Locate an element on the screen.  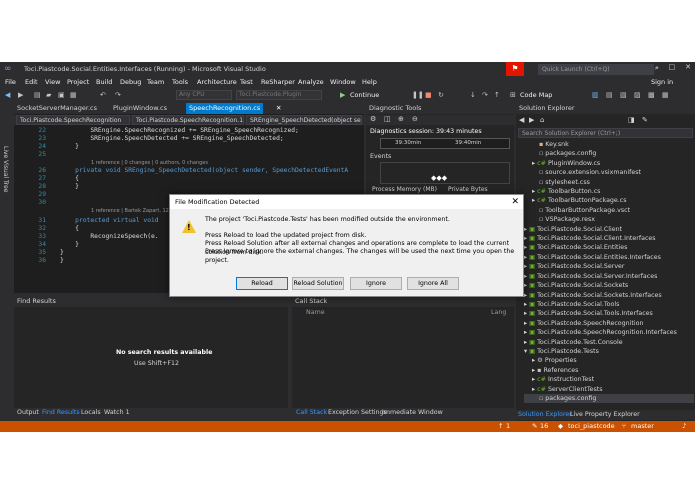
tree-item-selected: ▫ packages.config is located at coordinates (609, 398).